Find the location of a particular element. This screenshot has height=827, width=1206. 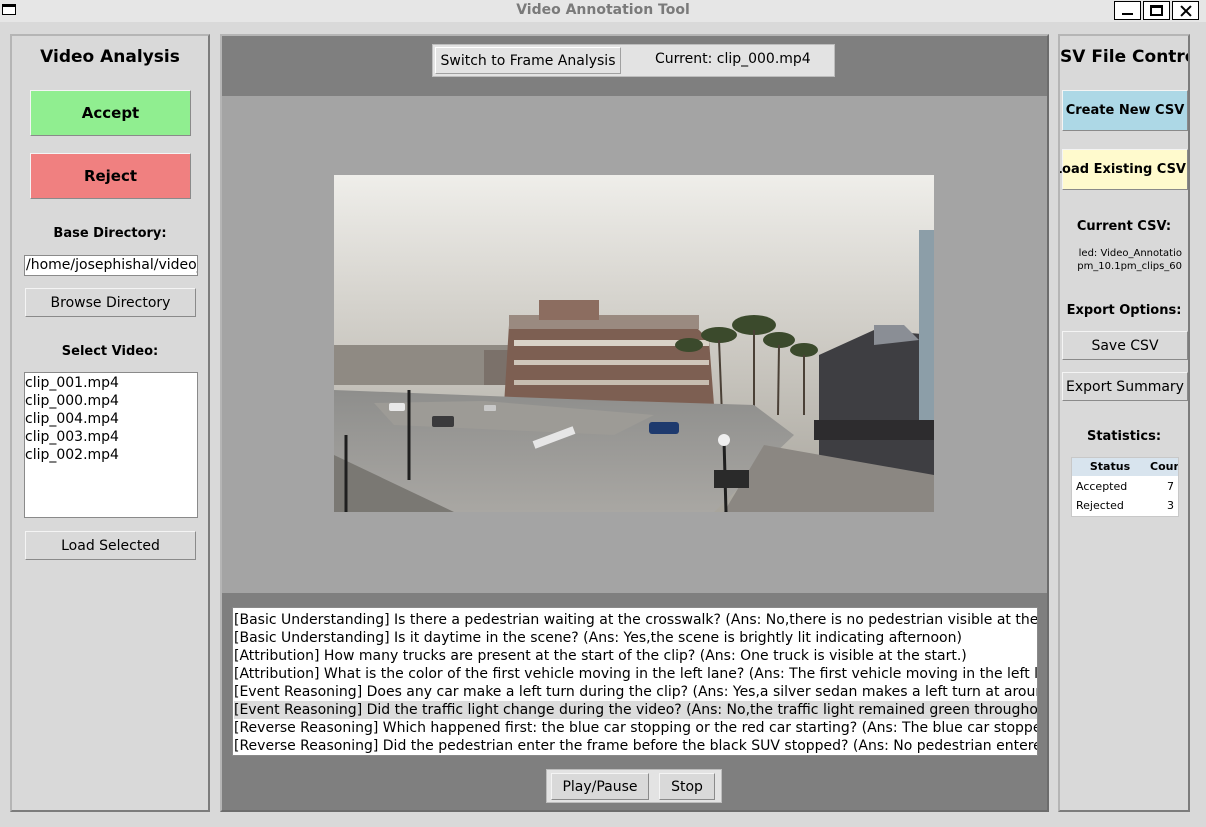

column-header-status: Status is located at coordinates (1110, 466).